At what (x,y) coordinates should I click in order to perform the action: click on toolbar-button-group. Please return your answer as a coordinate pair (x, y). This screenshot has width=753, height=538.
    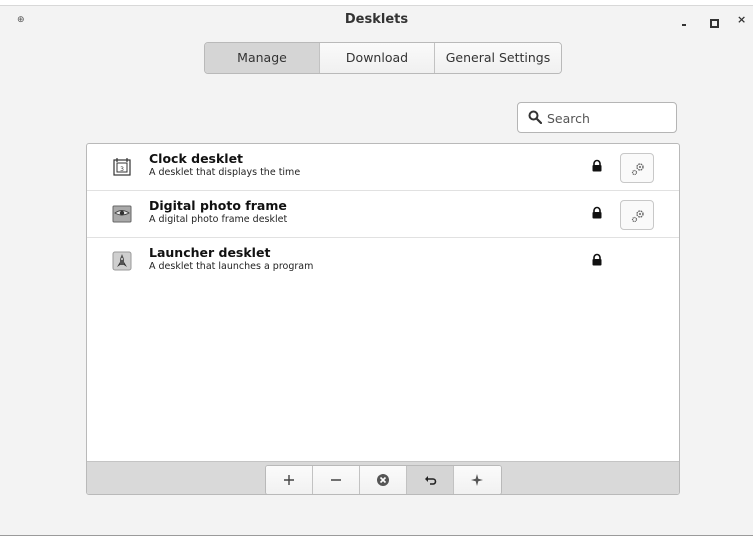
    Looking at the image, I should click on (383, 479).